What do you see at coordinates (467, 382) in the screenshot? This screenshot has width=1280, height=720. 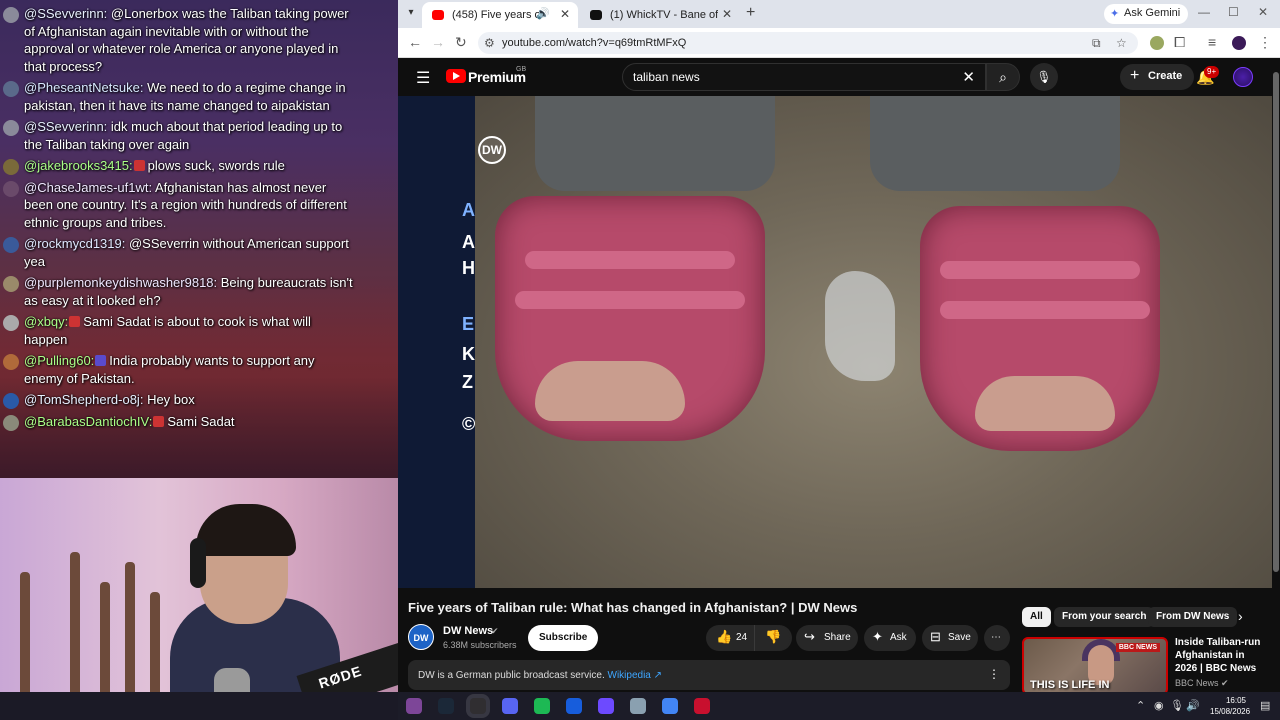 I see `video-overlay-letter: Z` at bounding box center [467, 382].